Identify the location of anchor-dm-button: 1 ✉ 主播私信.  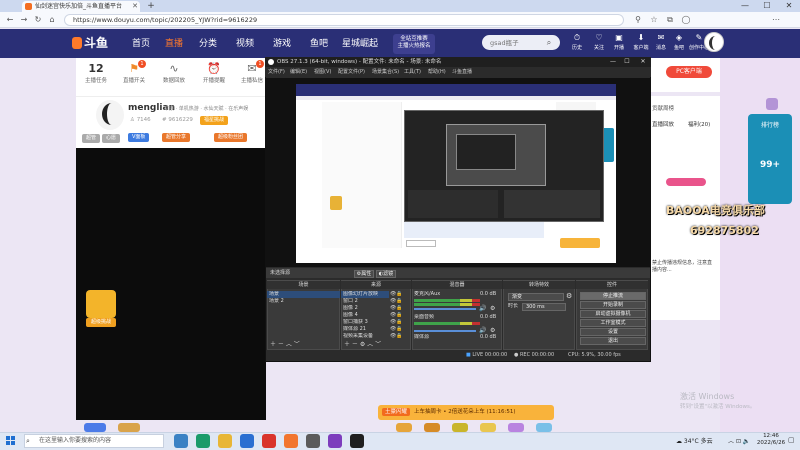
(252, 76).